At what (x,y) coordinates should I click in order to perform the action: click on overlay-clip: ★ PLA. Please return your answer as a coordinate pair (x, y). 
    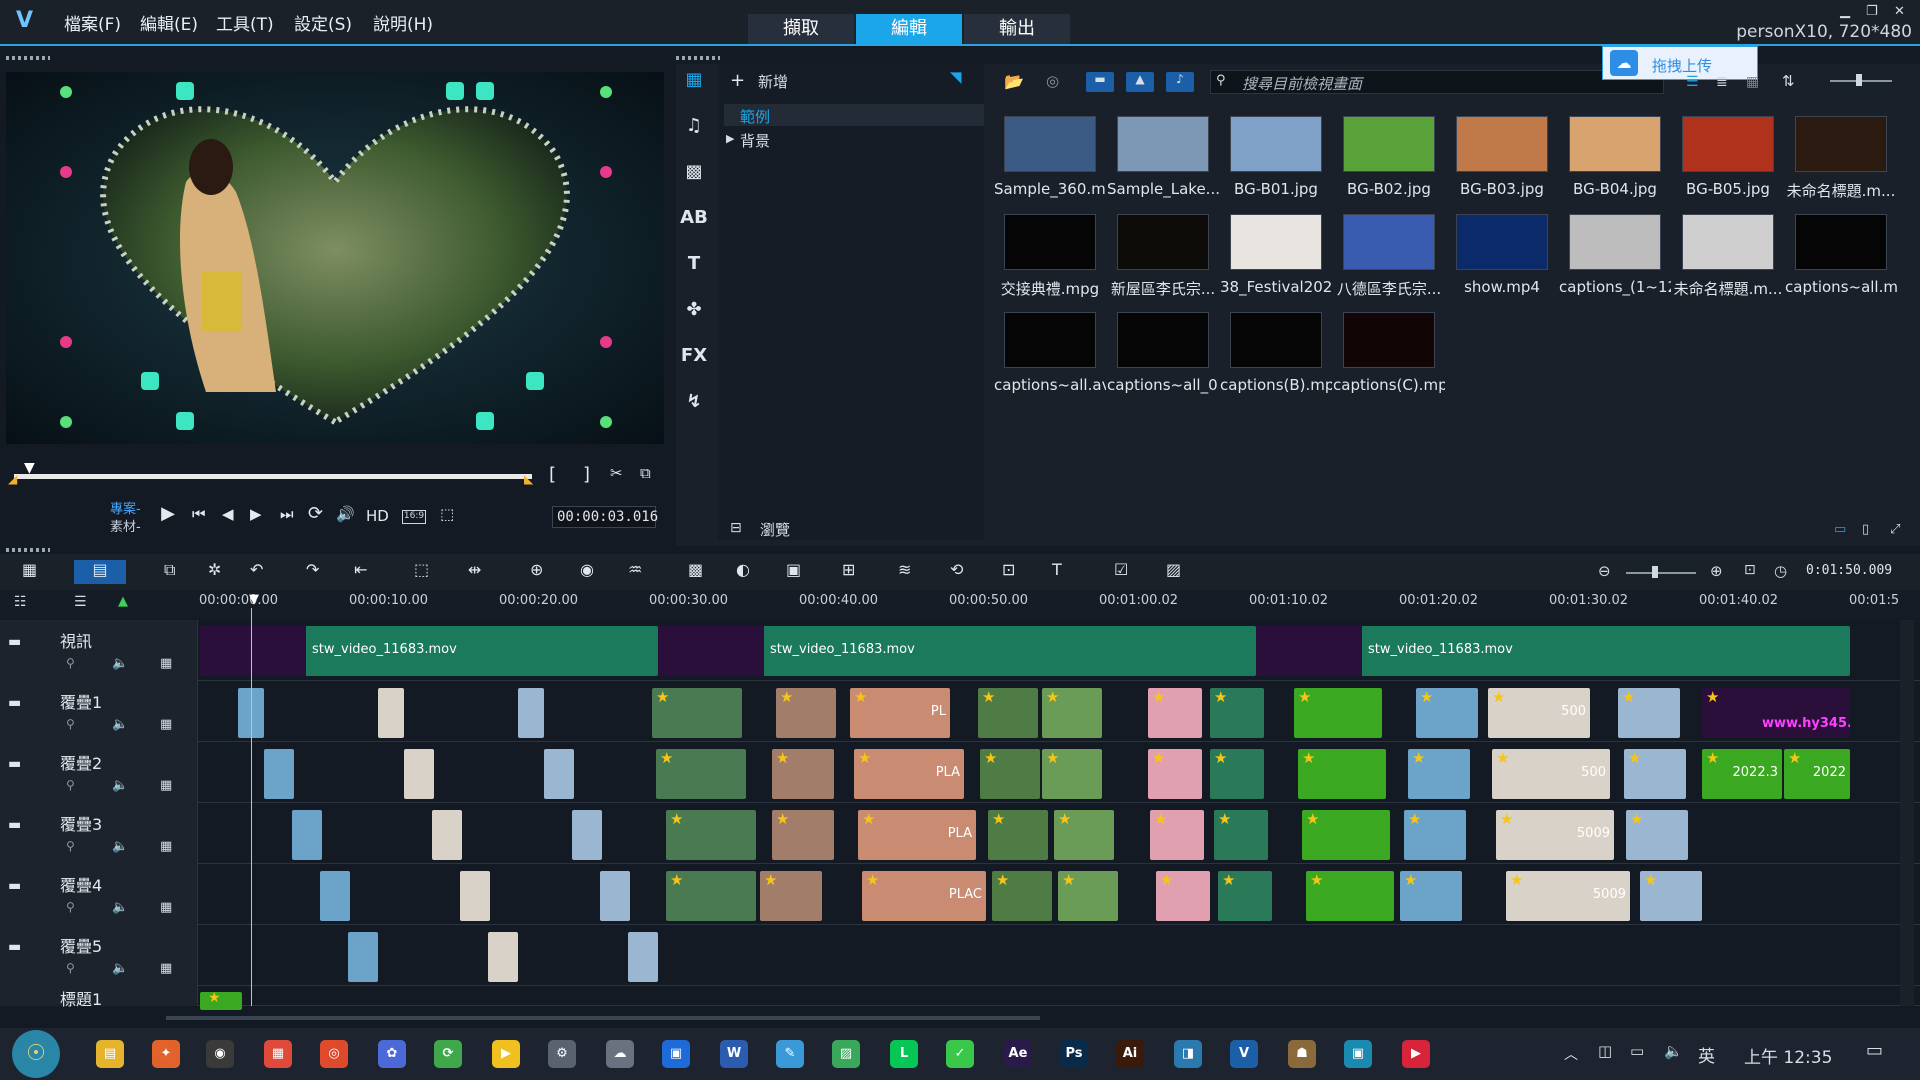
    Looking at the image, I should click on (917, 835).